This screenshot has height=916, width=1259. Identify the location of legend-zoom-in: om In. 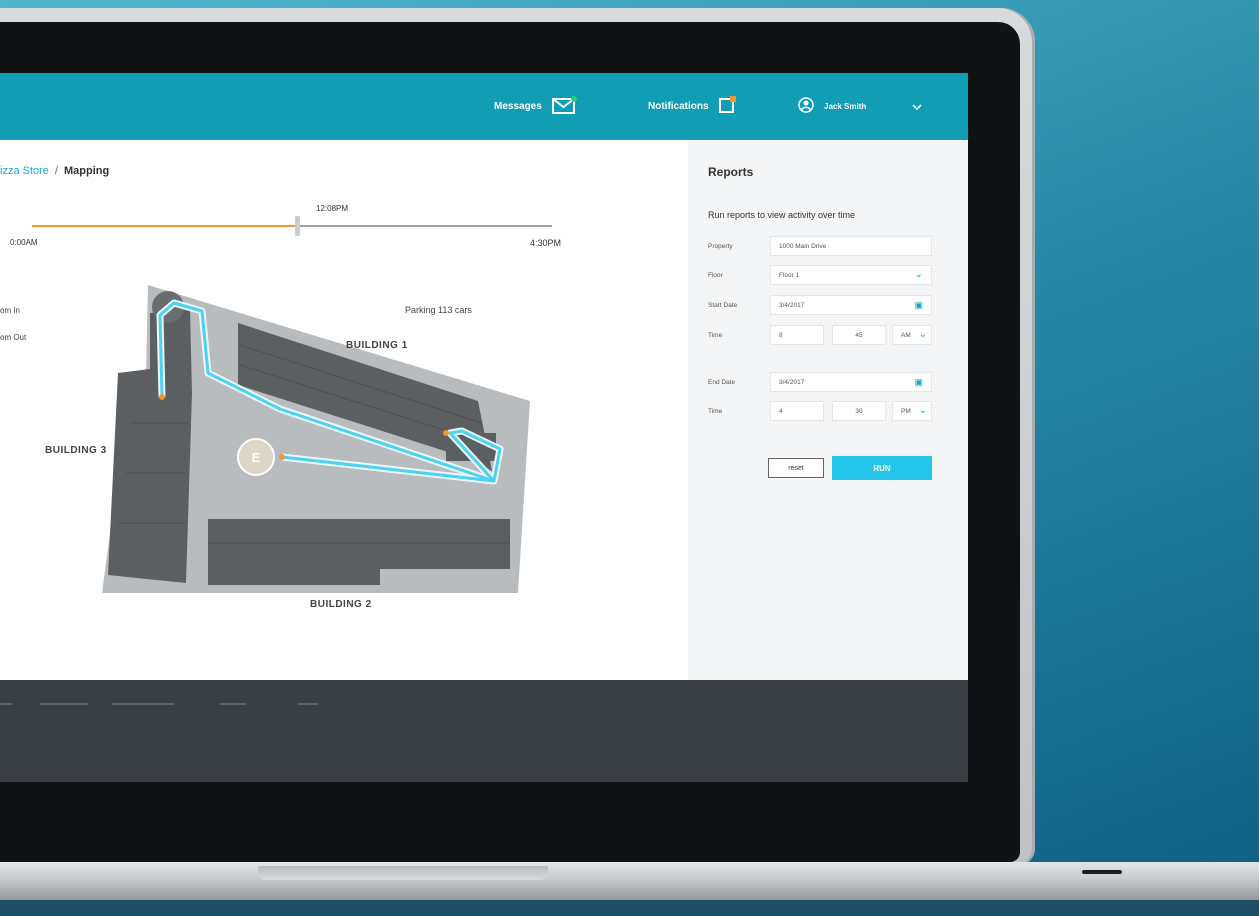
(10, 310).